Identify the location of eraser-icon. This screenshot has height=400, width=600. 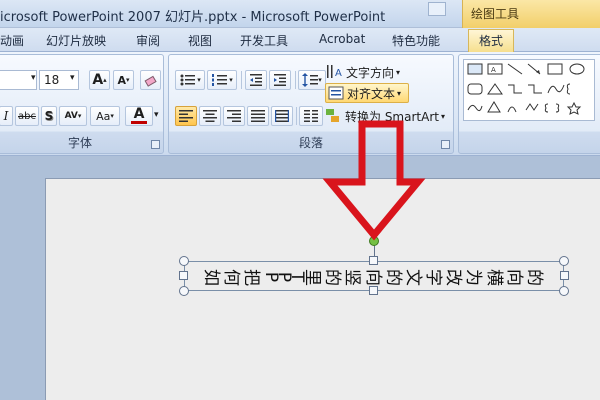
(150, 81).